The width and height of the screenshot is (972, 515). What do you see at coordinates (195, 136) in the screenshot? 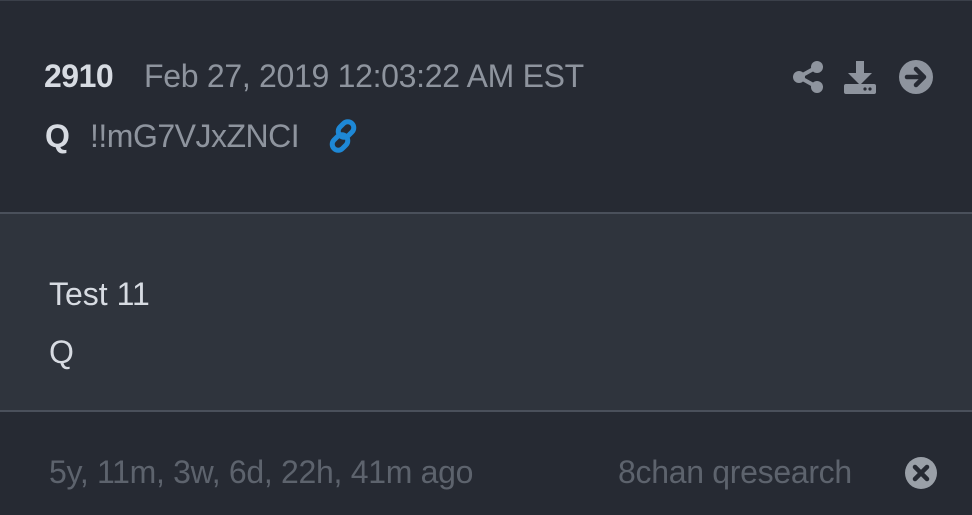
I see `post-tripcode: !!mG7VJxZNCI` at bounding box center [195, 136].